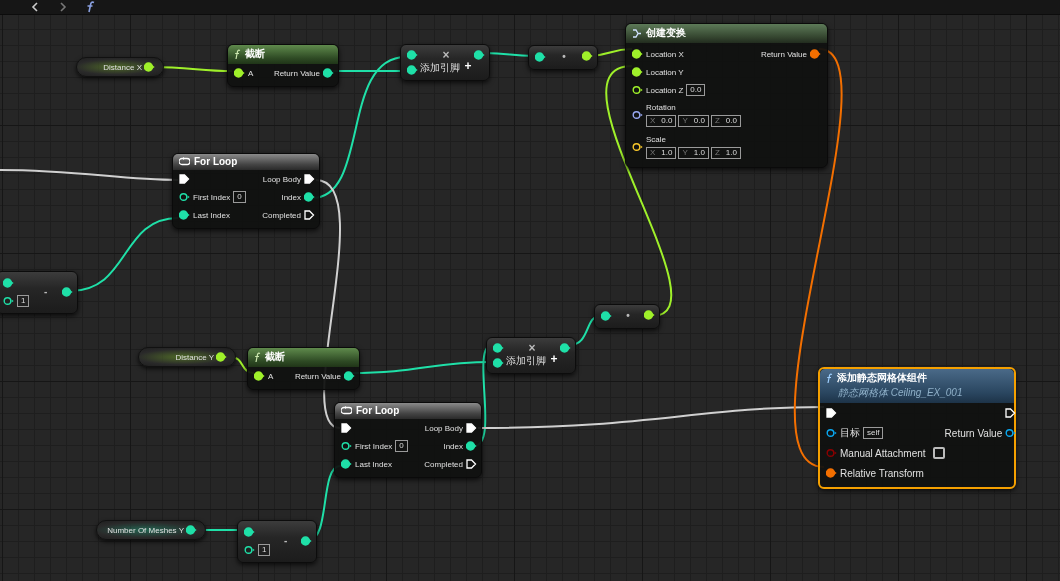  Describe the element at coordinates (938, 453) in the screenshot. I see `checkbox` at that location.